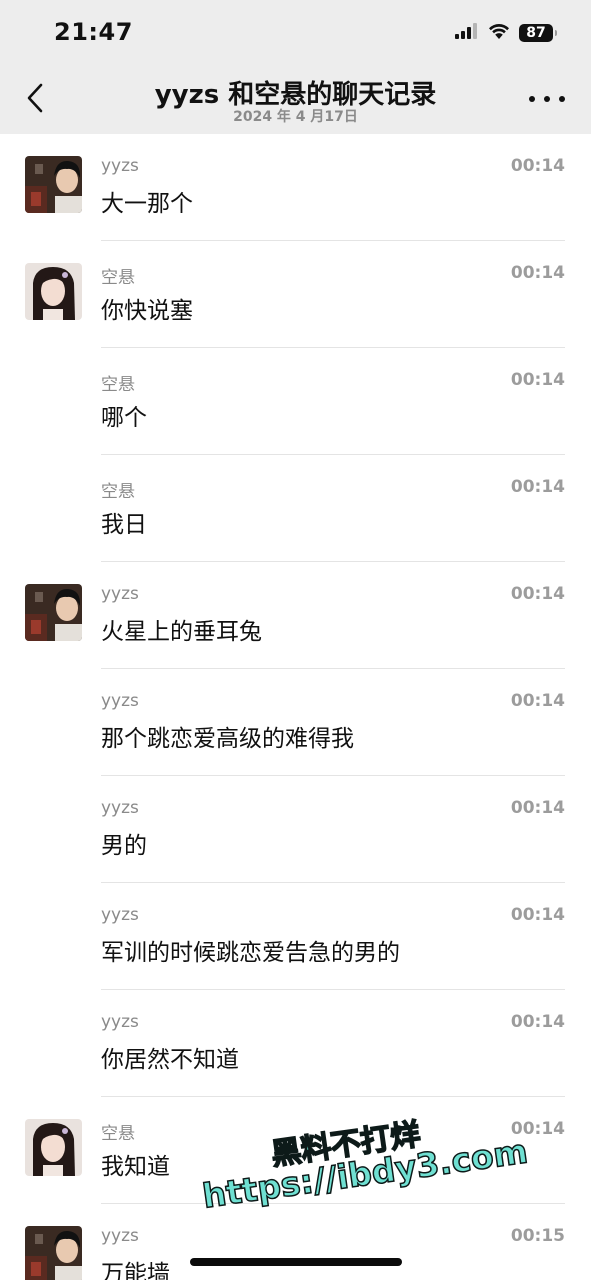  I want to click on status-time: 21:47, so click(93, 32).